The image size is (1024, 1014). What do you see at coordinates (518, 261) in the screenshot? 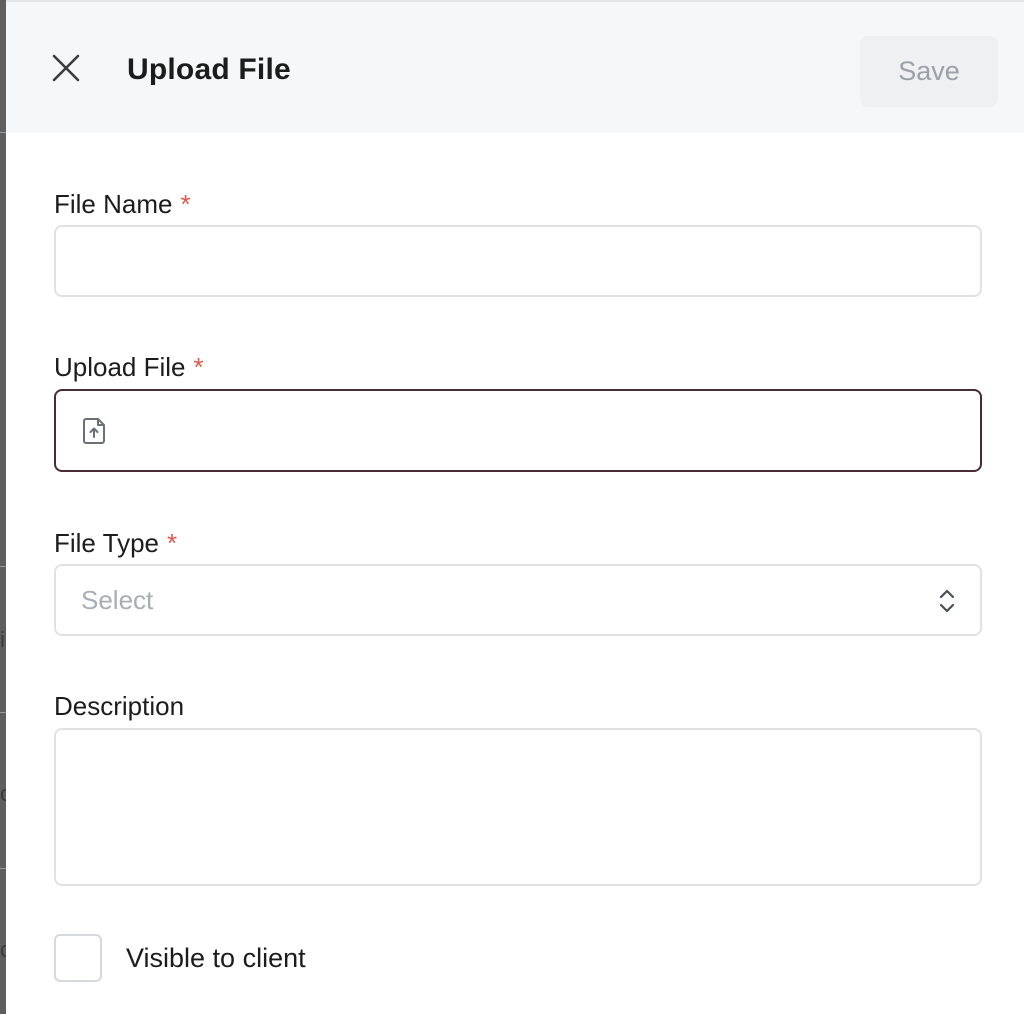
I see `file-name-input` at bounding box center [518, 261].